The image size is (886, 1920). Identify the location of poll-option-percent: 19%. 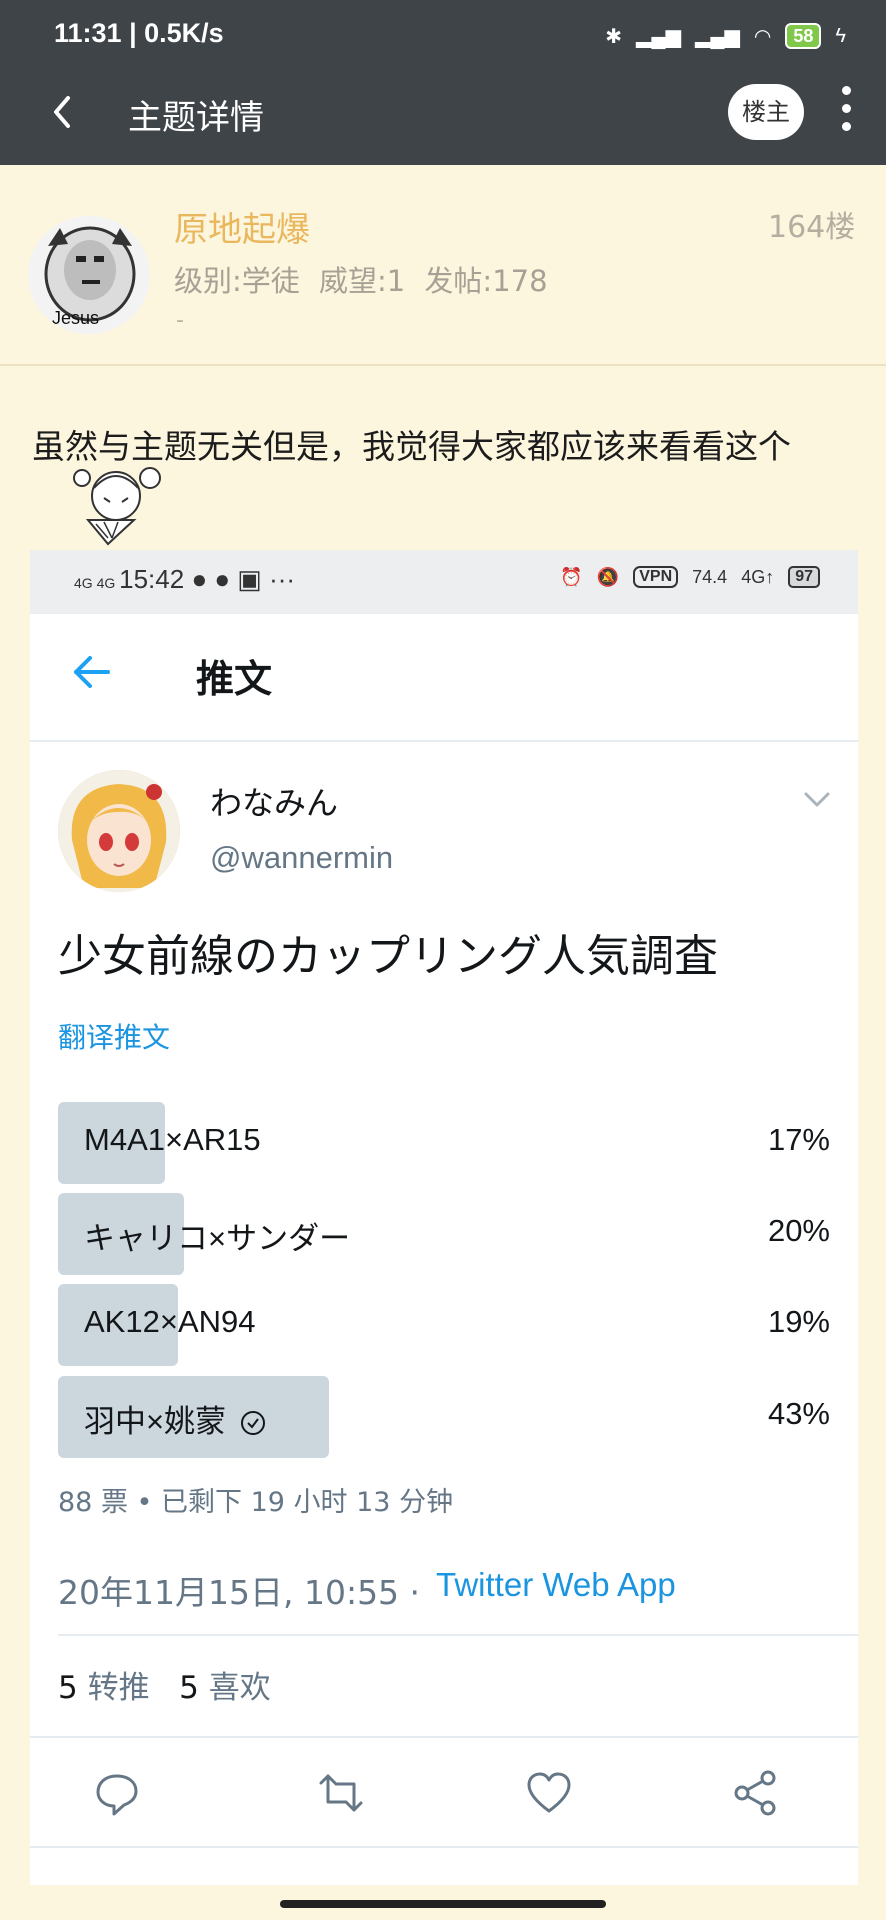
(798, 1321).